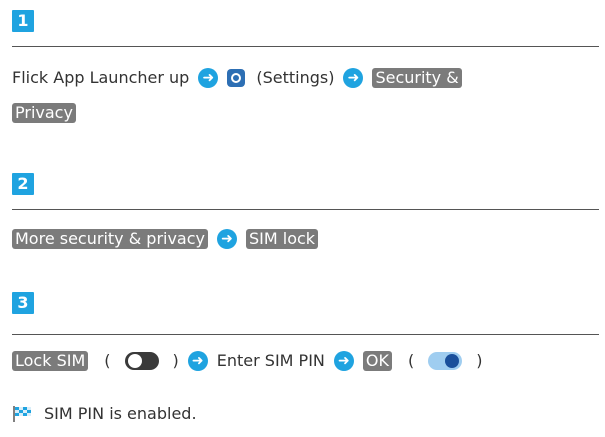  What do you see at coordinates (270, 360) in the screenshot?
I see `enter-sim-pin-text: Enter SIM PIN` at bounding box center [270, 360].